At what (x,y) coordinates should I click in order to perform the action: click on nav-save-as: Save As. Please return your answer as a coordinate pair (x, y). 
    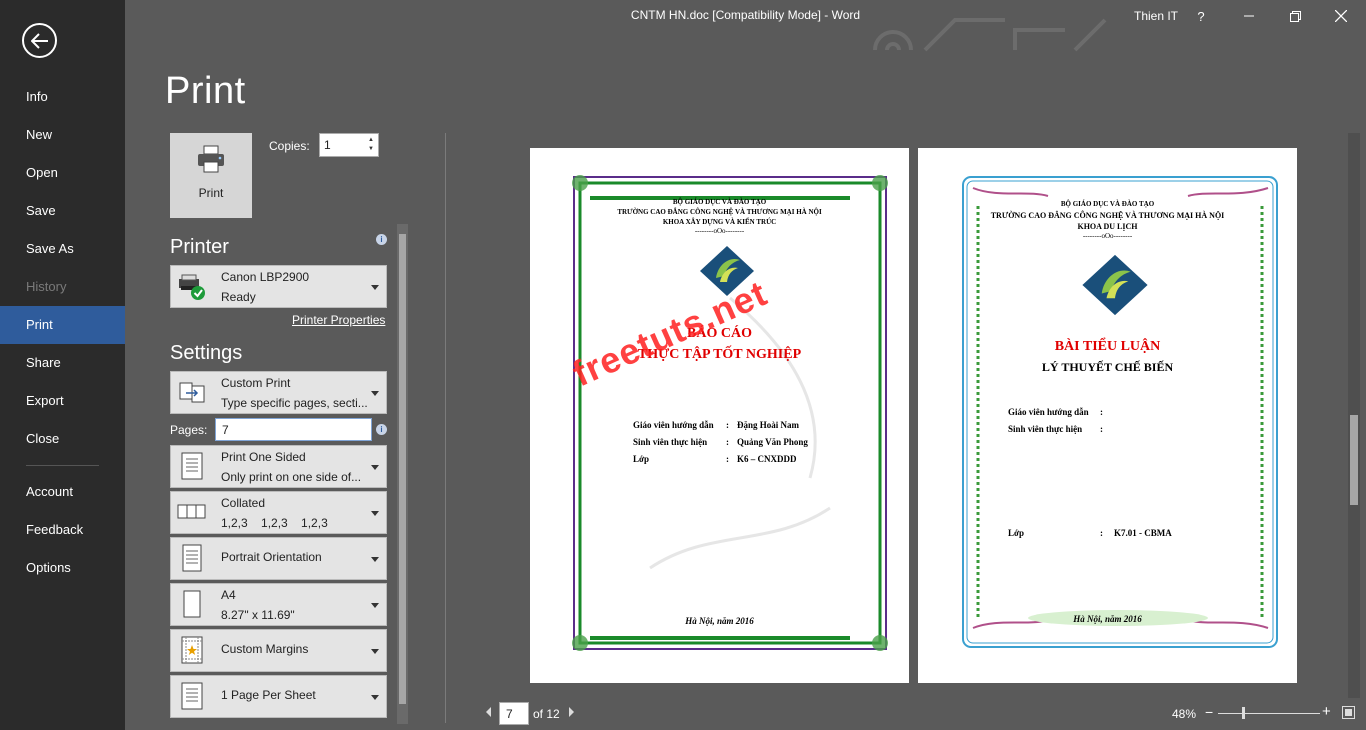
    Looking at the image, I should click on (62, 249).